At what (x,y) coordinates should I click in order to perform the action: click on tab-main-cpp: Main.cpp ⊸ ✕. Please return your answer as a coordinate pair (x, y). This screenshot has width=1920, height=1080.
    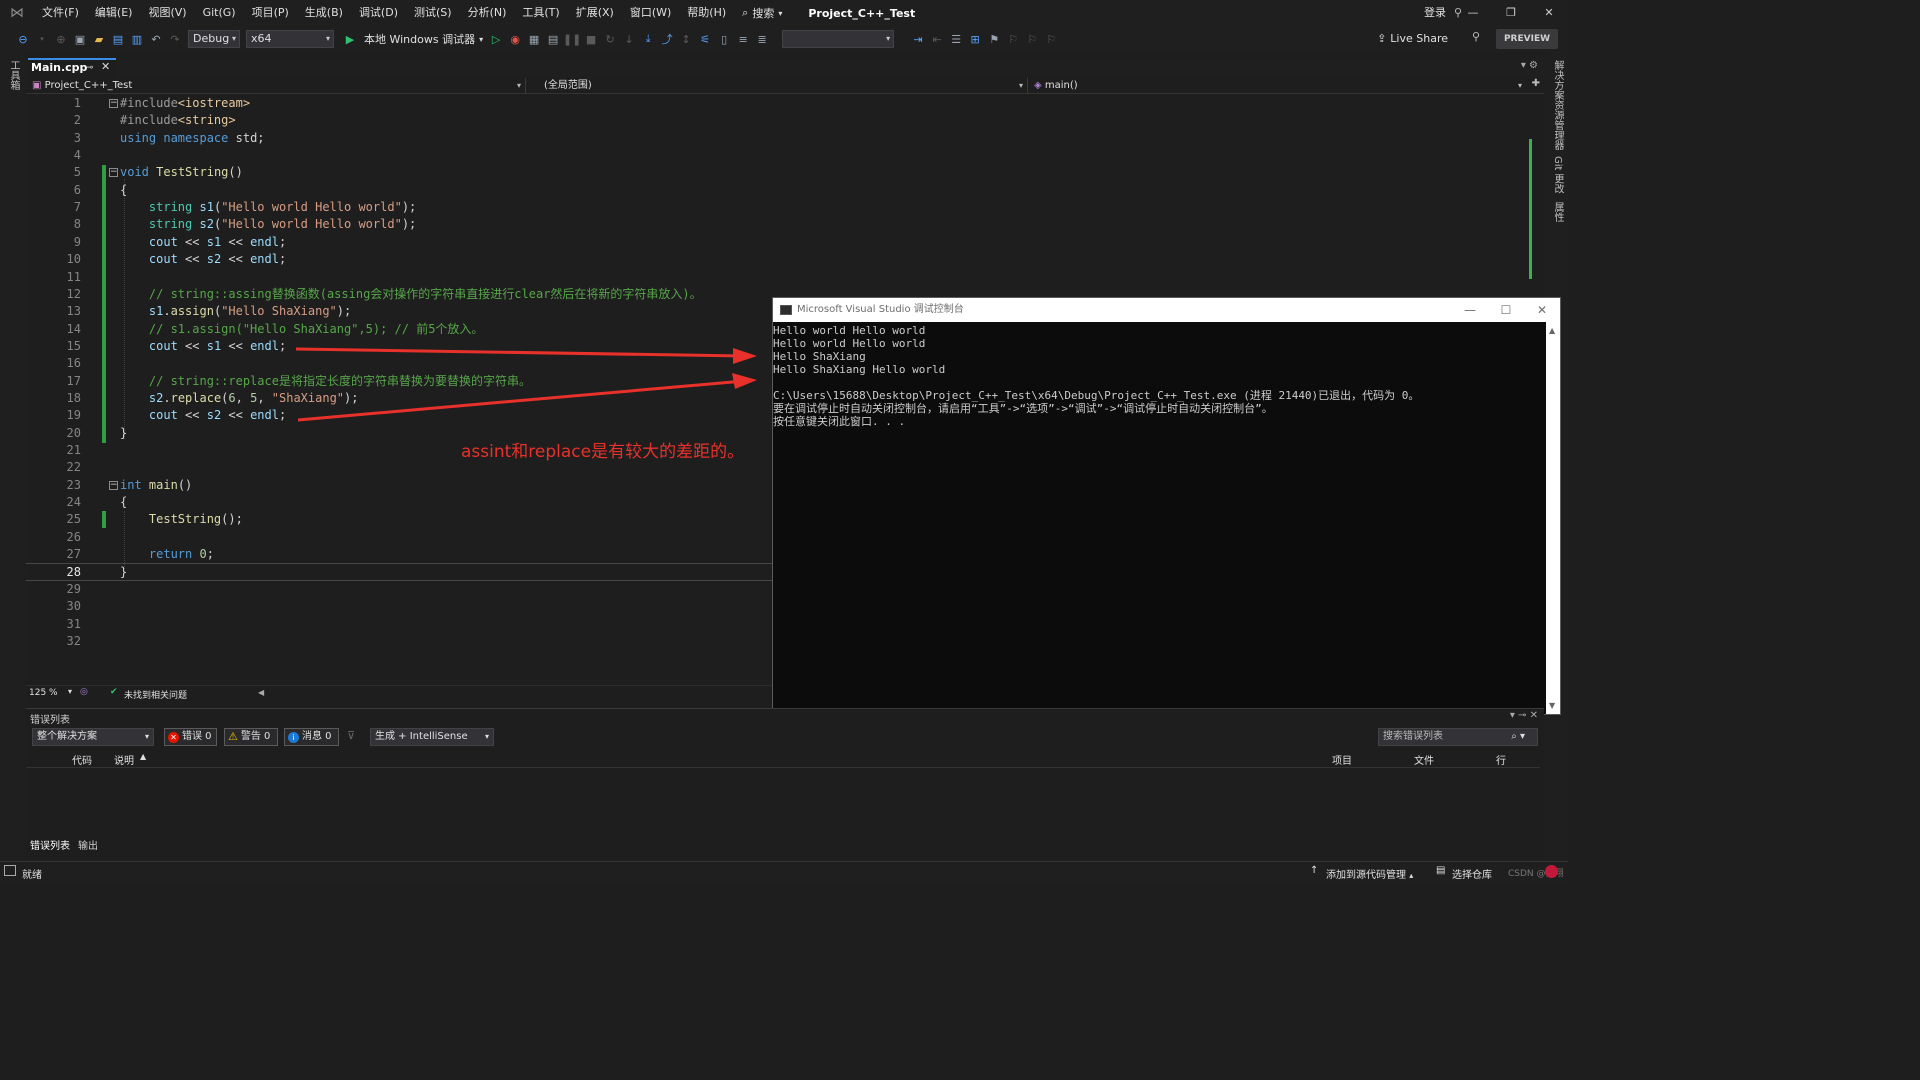
    Looking at the image, I should click on (72, 68).